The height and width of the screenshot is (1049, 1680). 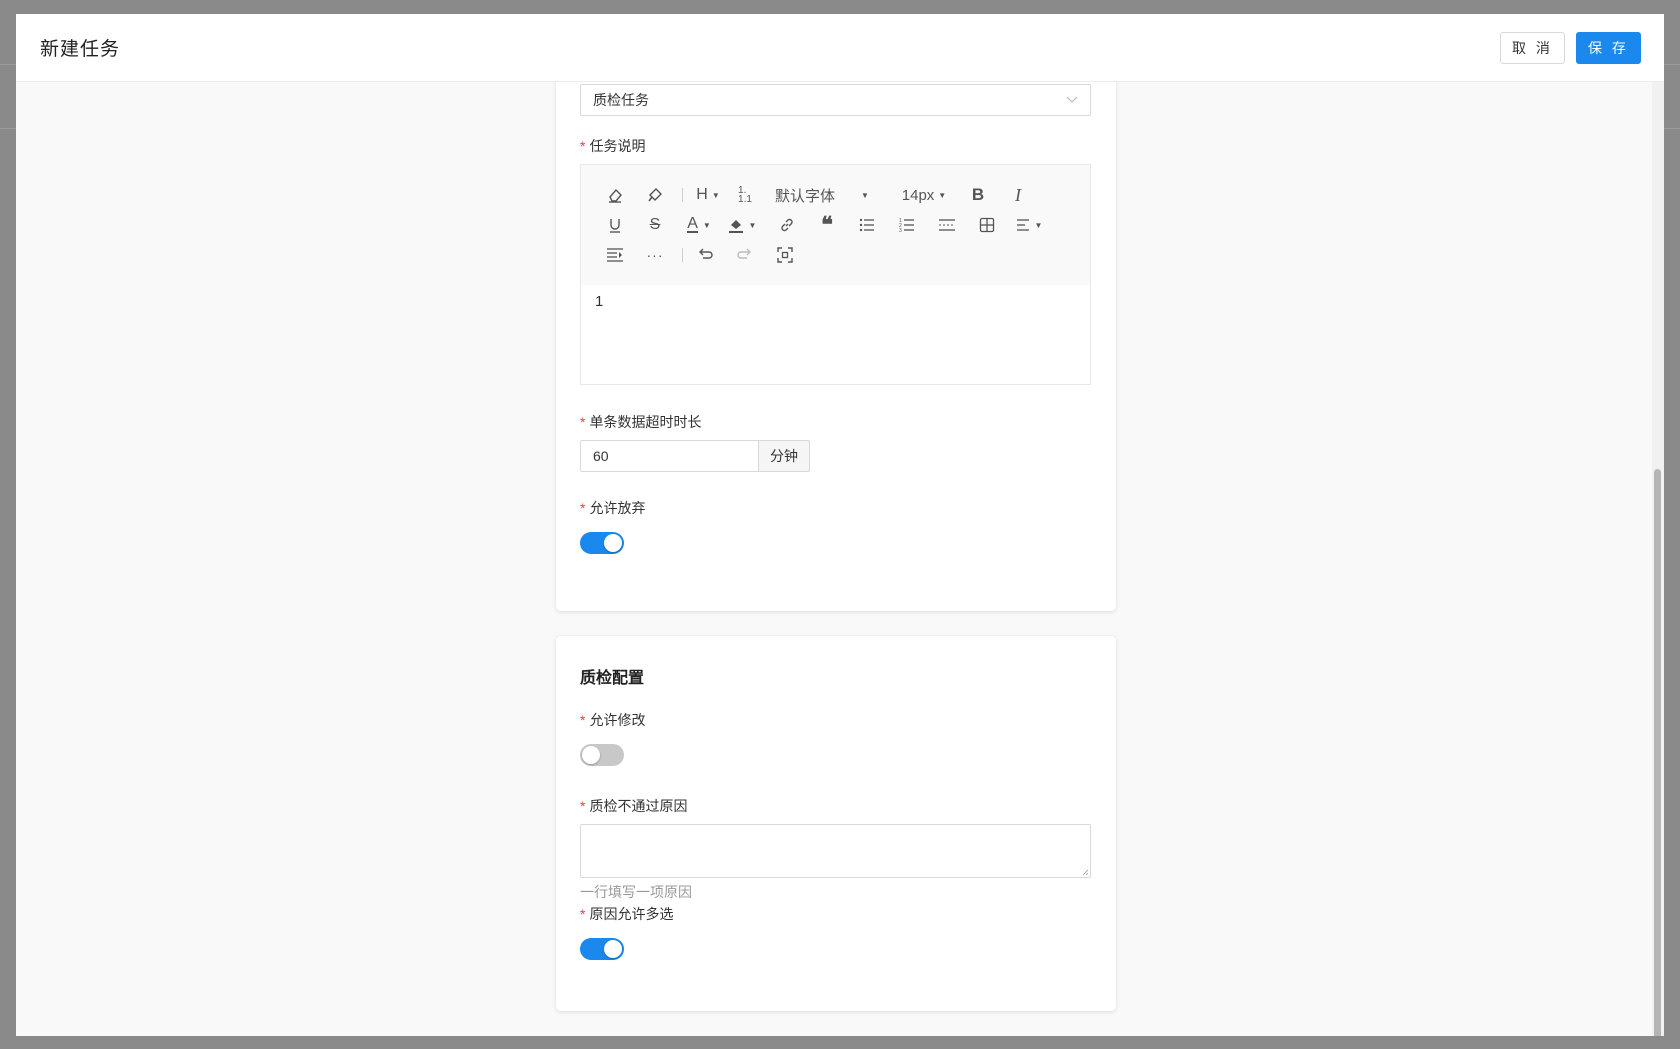 What do you see at coordinates (602, 949) in the screenshot?
I see `multi-select-switch` at bounding box center [602, 949].